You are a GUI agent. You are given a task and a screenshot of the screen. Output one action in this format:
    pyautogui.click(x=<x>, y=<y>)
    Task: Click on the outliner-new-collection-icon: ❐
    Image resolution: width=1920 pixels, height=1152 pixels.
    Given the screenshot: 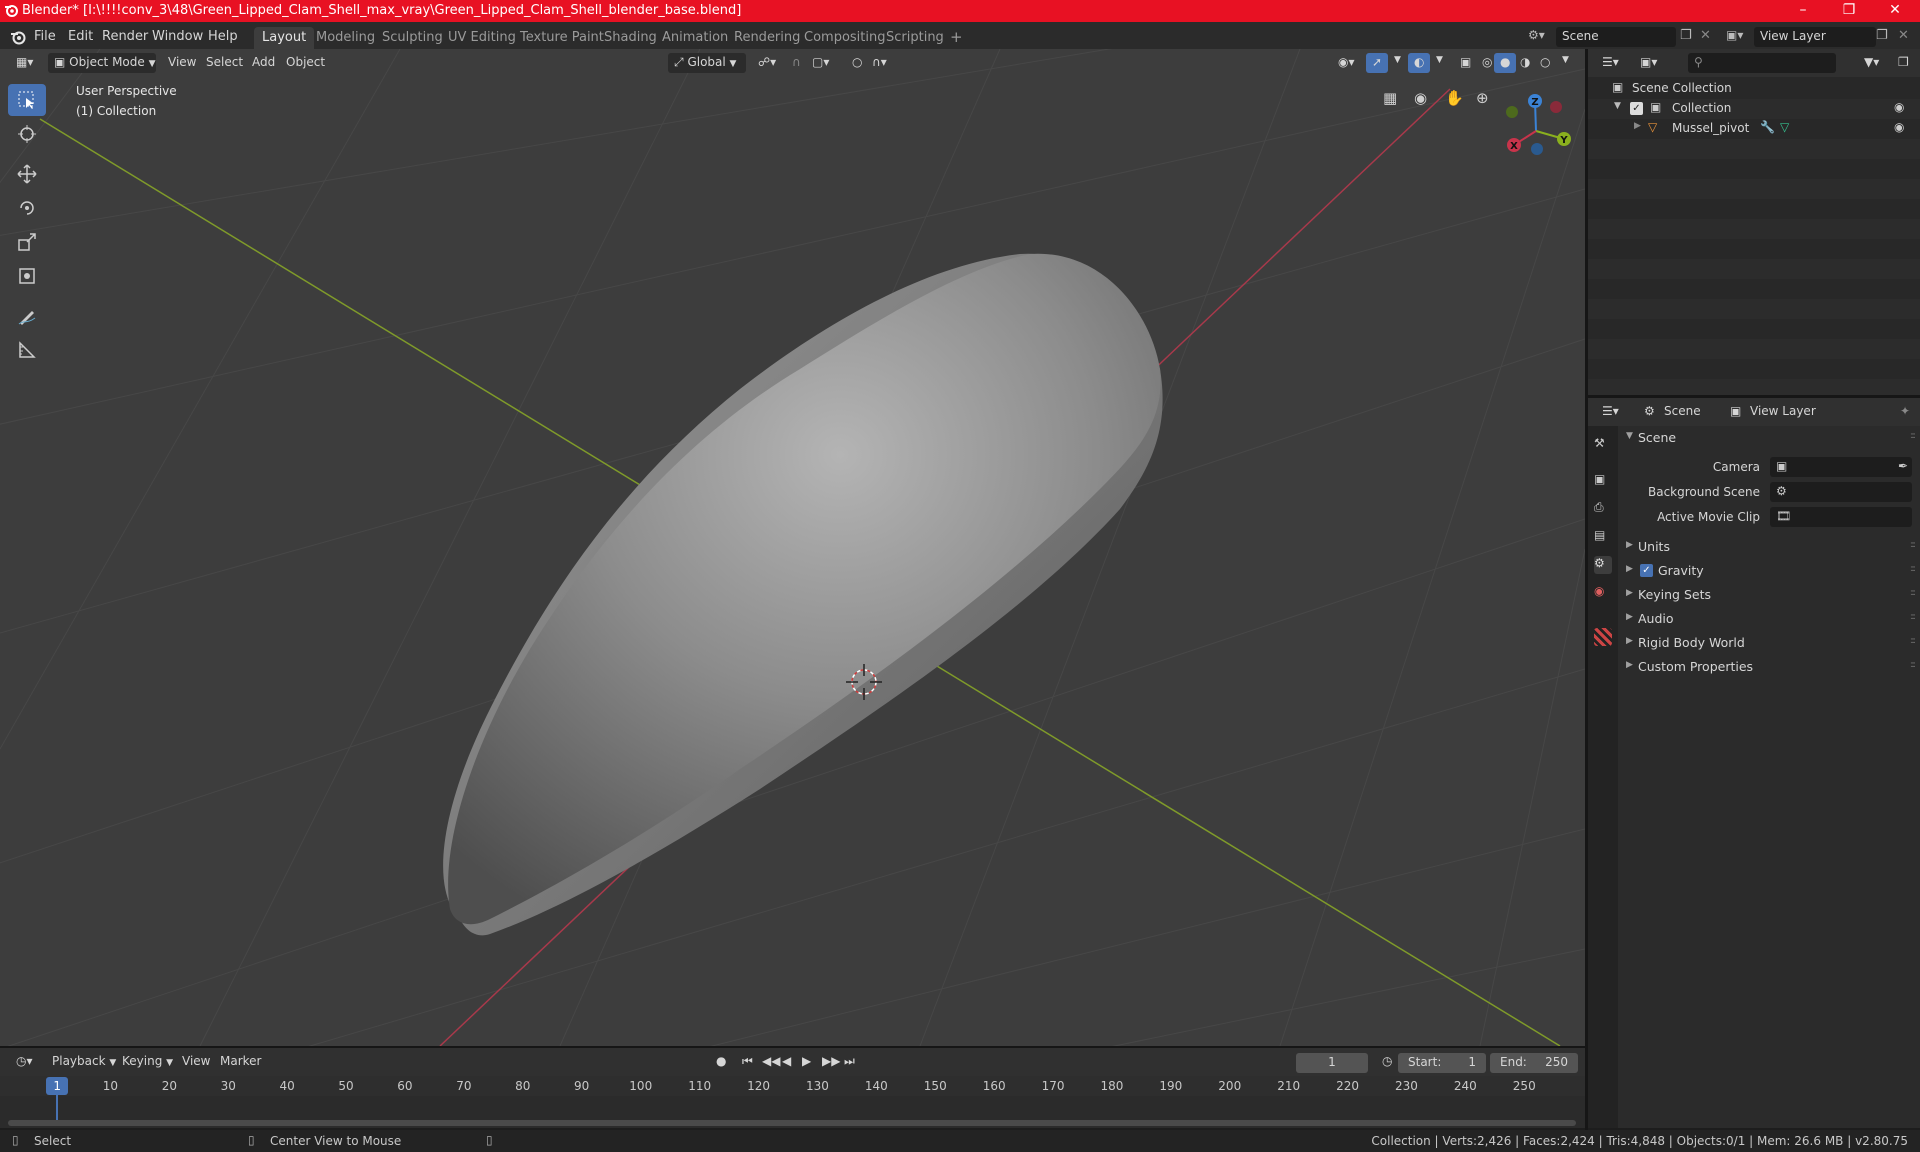 What is the action you would take?
    pyautogui.click(x=1903, y=63)
    